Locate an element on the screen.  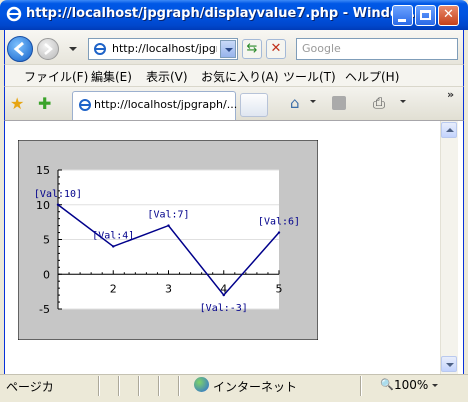
chevron-up-icon is located at coordinates (450, 130).